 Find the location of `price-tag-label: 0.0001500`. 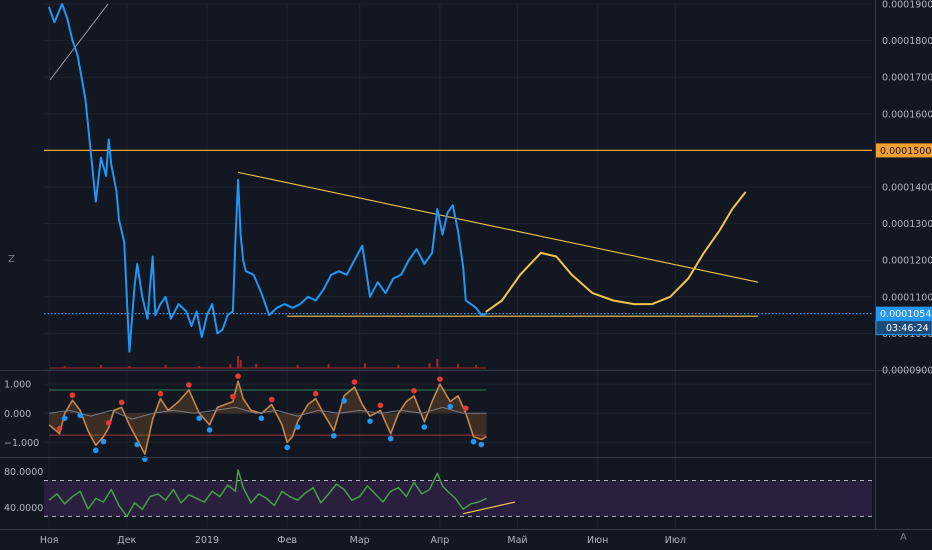

price-tag-label: 0.0001500 is located at coordinates (905, 151).